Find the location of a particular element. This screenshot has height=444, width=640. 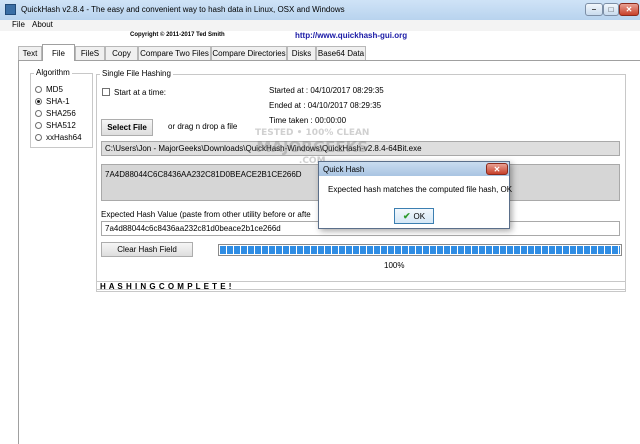

dialog-close-icon: ✕ is located at coordinates (497, 169).